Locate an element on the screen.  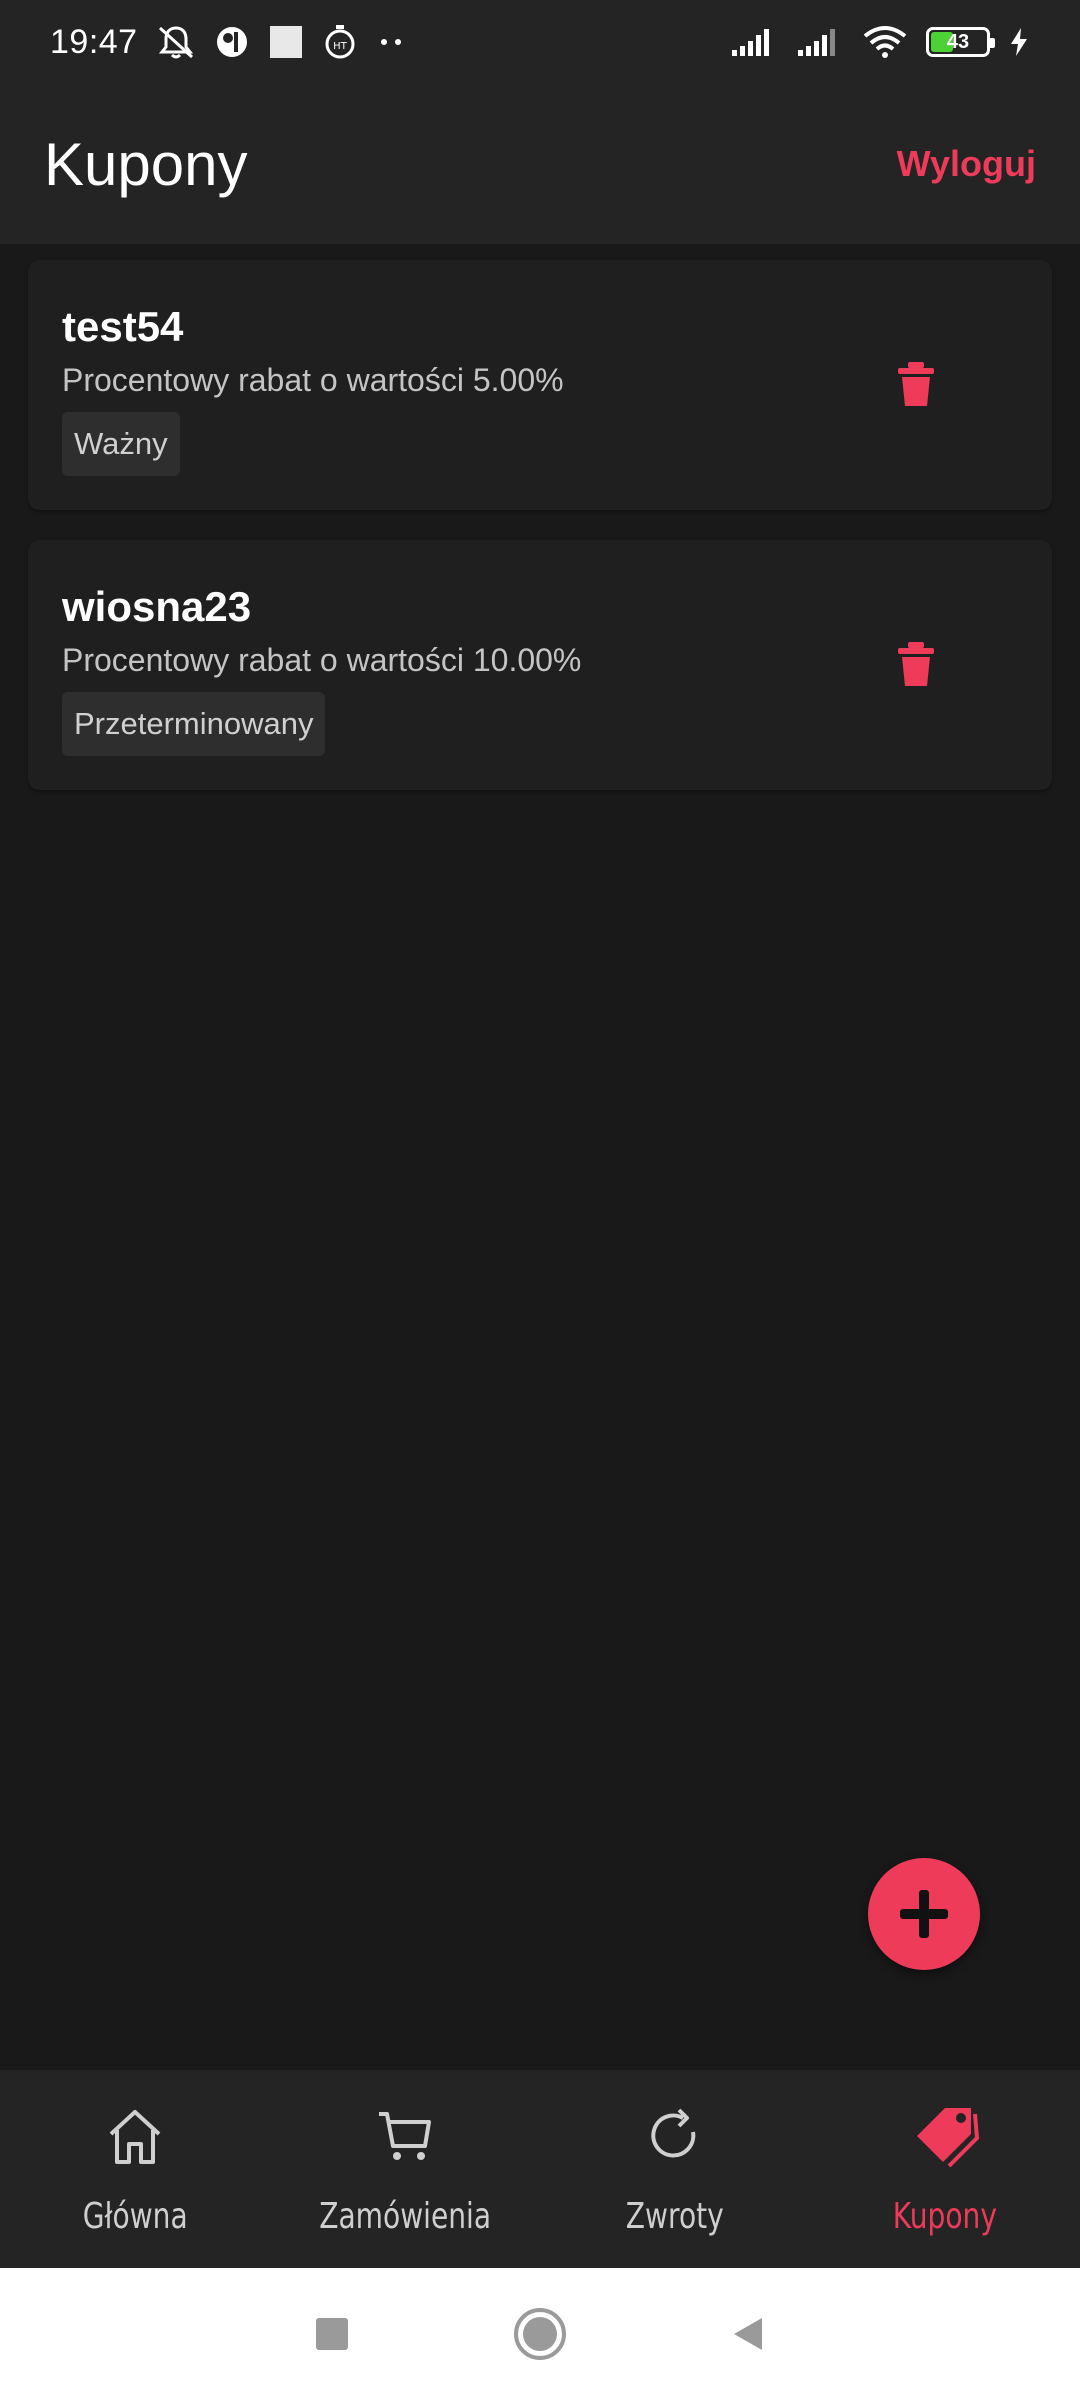
system-nav-bar is located at coordinates (540, 2334).